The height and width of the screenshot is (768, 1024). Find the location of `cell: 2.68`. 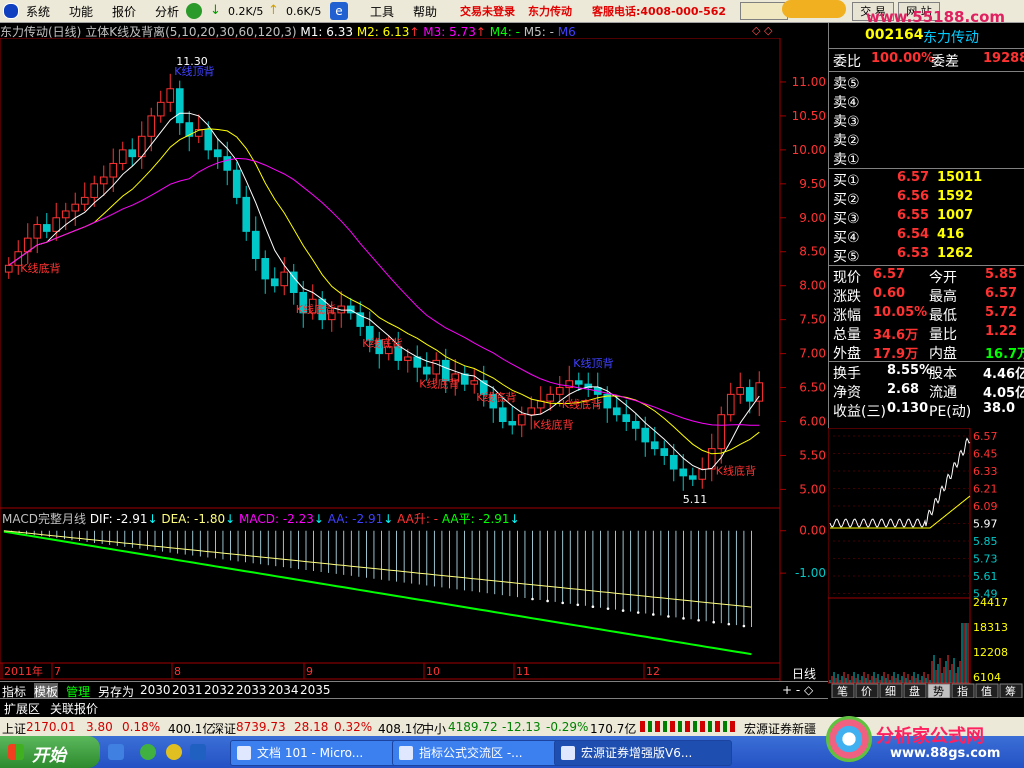

cell: 2.68 is located at coordinates (903, 389).